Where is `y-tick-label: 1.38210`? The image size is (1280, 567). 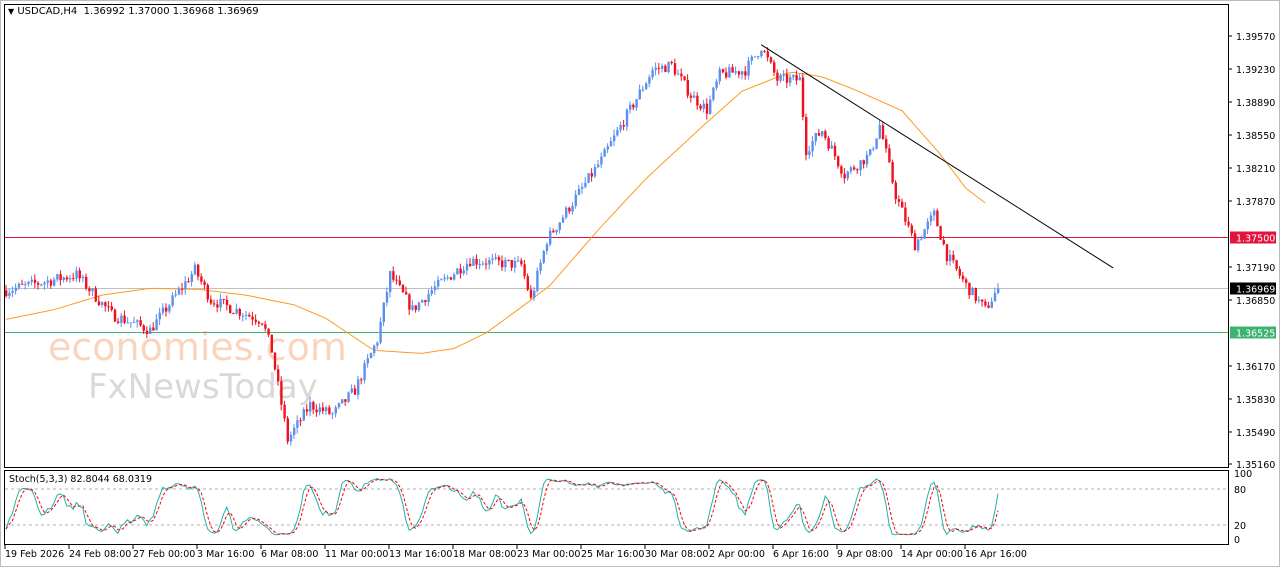 y-tick-label: 1.38210 is located at coordinates (1255, 169).